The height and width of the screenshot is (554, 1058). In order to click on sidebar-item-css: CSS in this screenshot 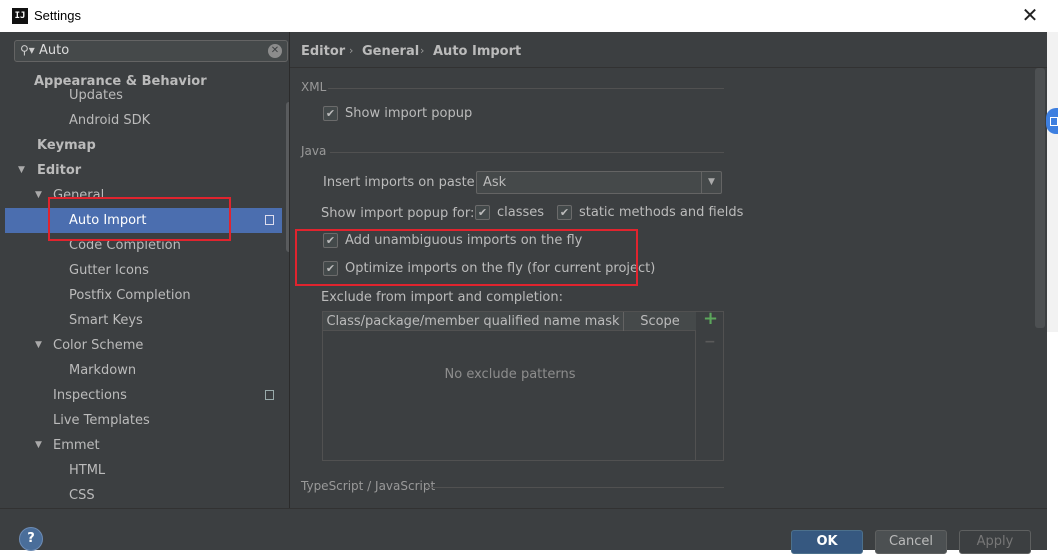, I will do `click(143, 495)`.